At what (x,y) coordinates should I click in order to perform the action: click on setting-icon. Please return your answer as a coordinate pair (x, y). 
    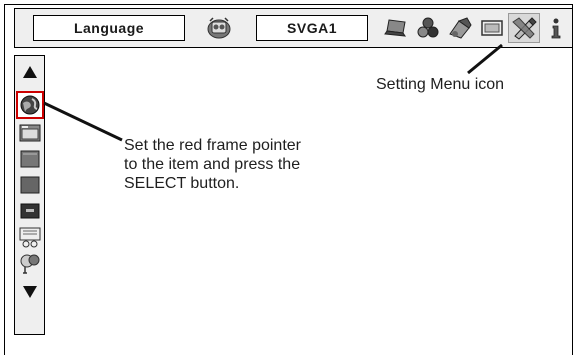
    Looking at the image, I should click on (524, 28).